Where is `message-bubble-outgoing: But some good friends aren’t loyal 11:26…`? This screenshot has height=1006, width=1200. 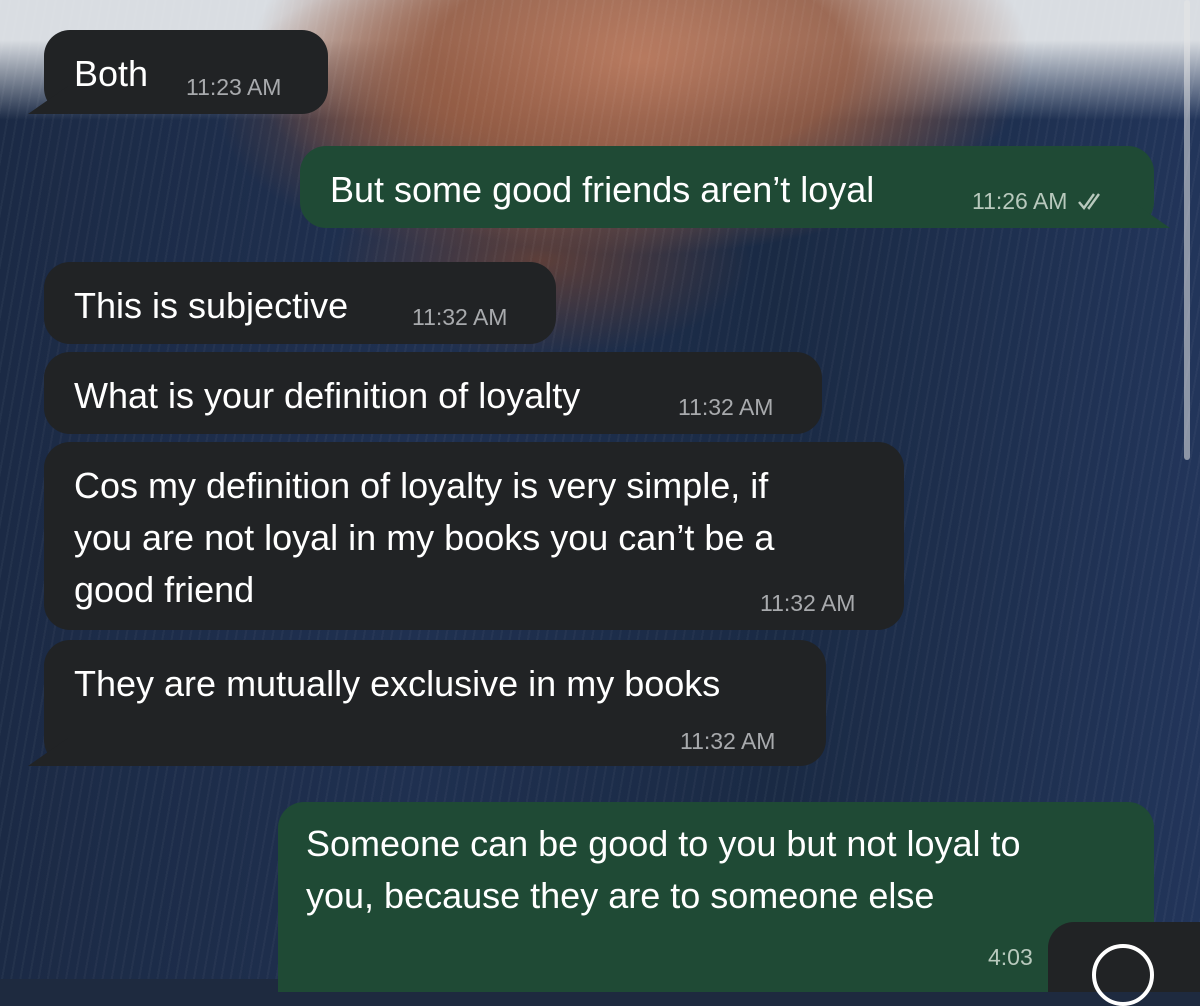
message-bubble-outgoing: But some good friends aren’t loyal 11:26… is located at coordinates (727, 187).